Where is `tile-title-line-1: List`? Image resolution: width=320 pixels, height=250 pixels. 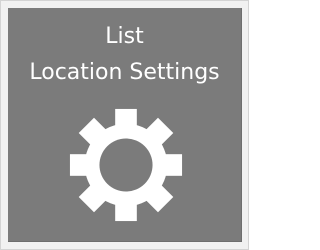 tile-title-line-1: List is located at coordinates (124, 36).